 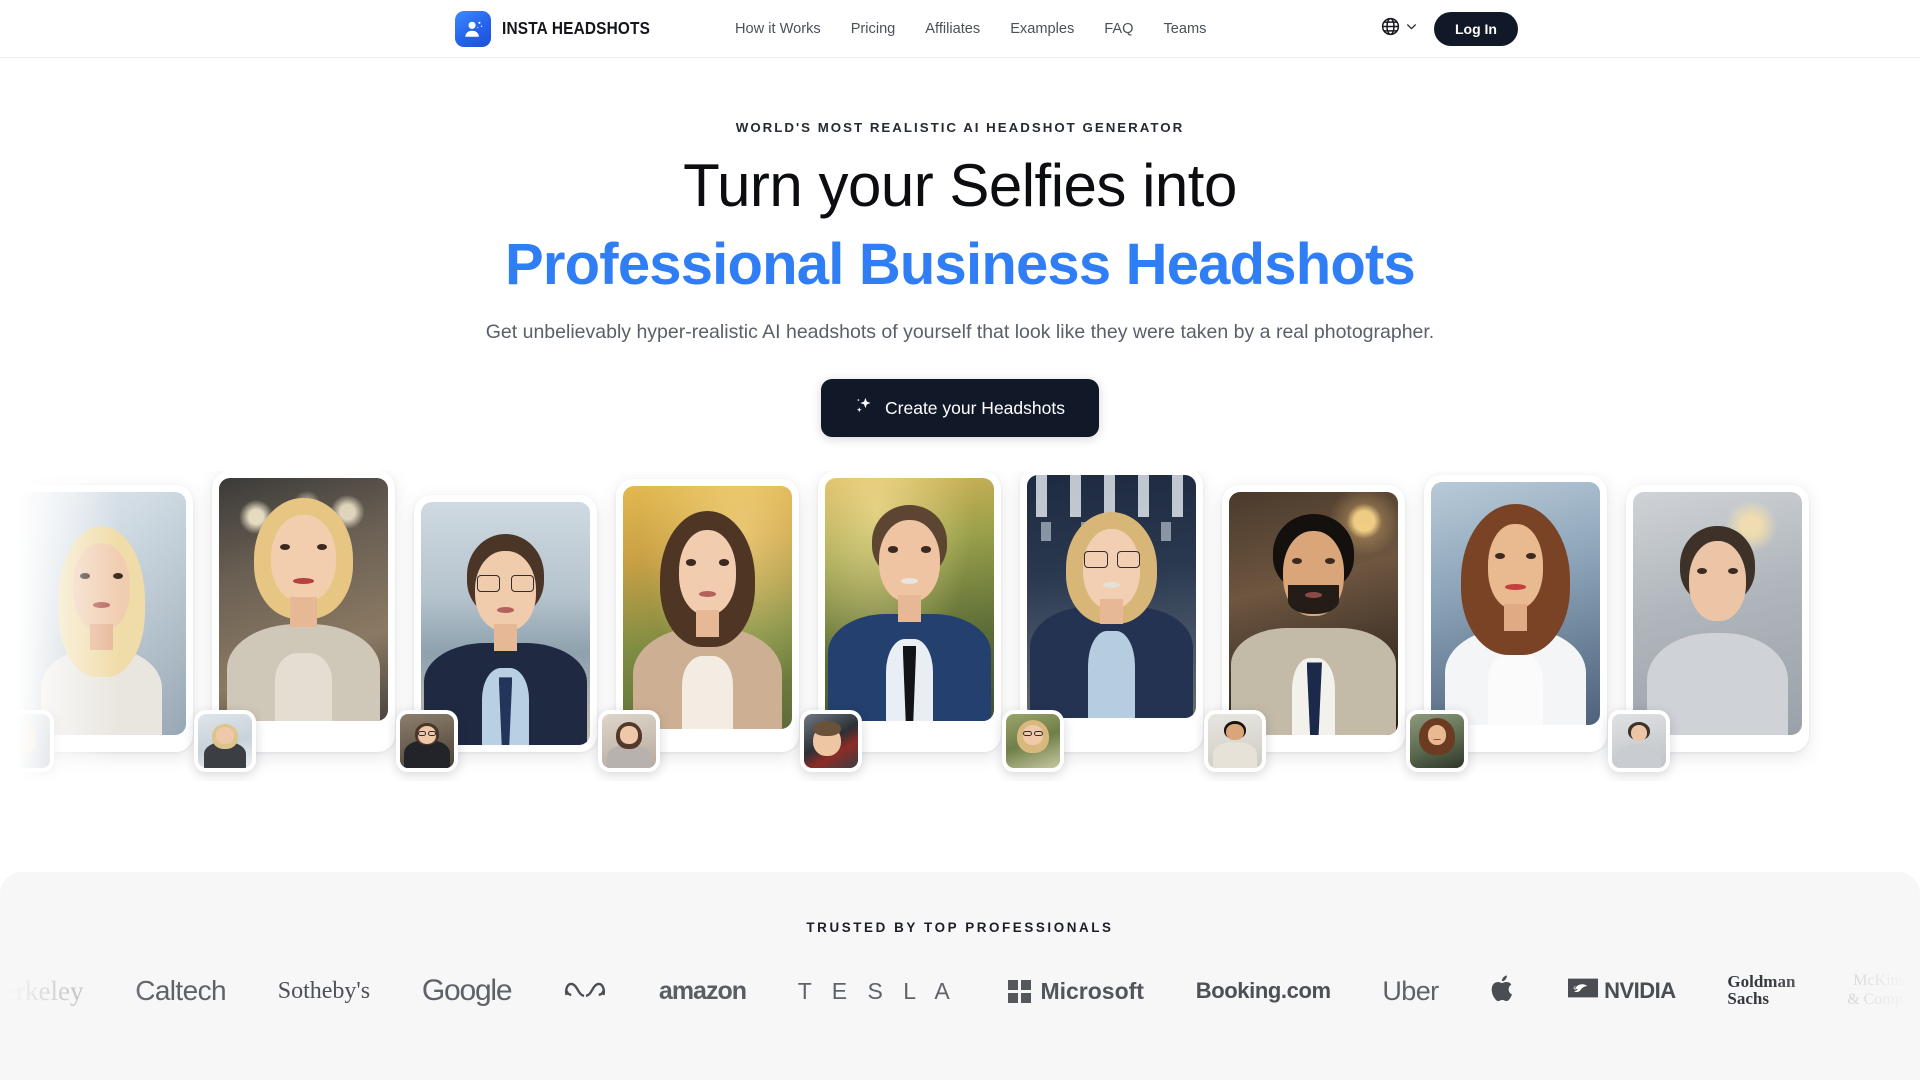 I want to click on header-actions: Log In, so click(x=1449, y=28).